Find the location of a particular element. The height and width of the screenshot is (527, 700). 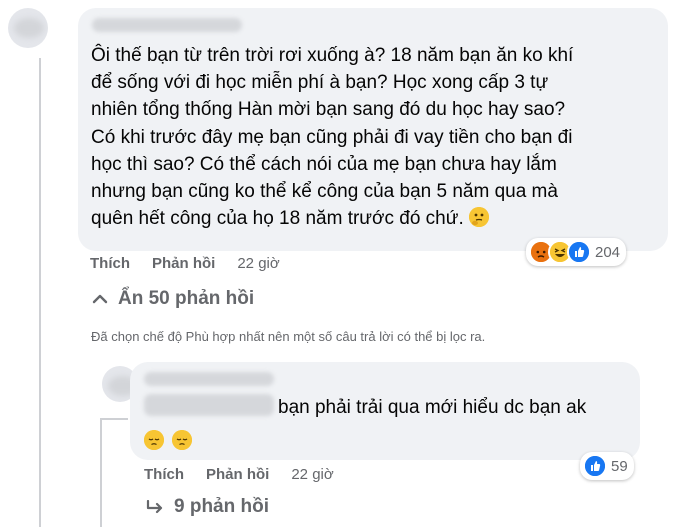

comment-reactions: 204 is located at coordinates (576, 252).